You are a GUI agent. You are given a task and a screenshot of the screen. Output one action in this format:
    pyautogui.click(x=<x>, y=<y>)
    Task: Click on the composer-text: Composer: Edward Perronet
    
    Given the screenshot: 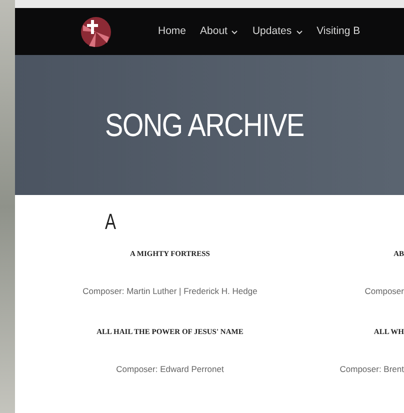 What is the action you would take?
    pyautogui.click(x=170, y=369)
    